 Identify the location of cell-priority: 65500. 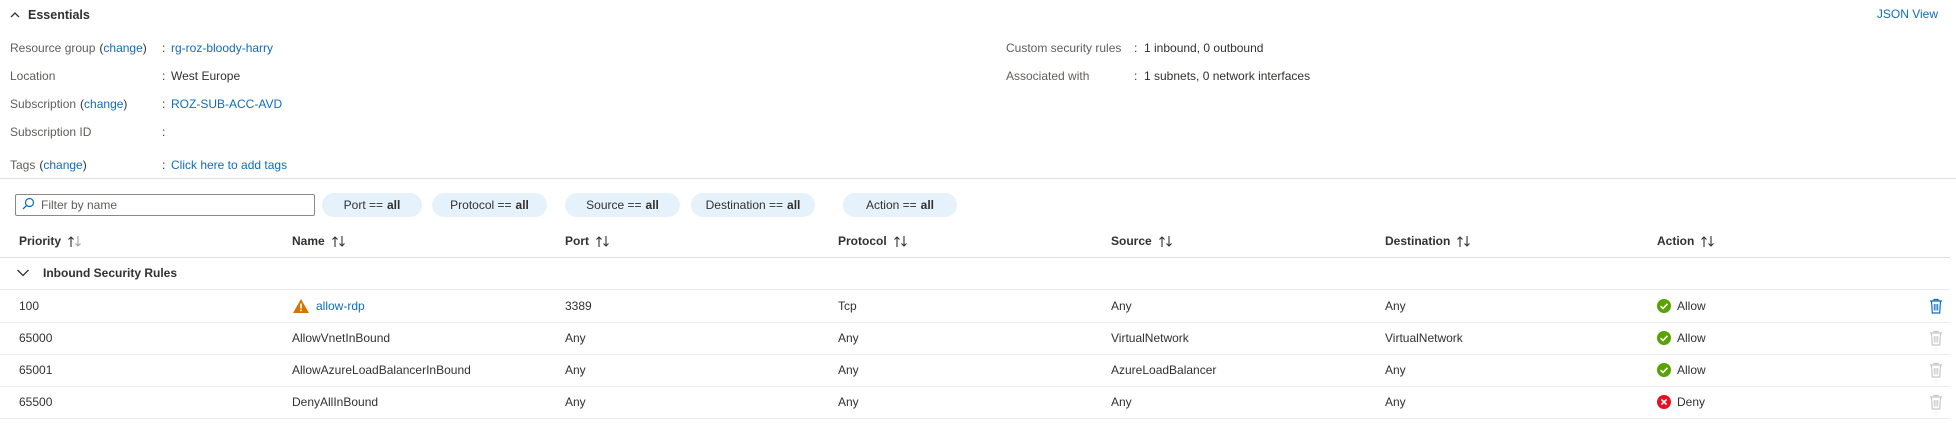
(36, 402).